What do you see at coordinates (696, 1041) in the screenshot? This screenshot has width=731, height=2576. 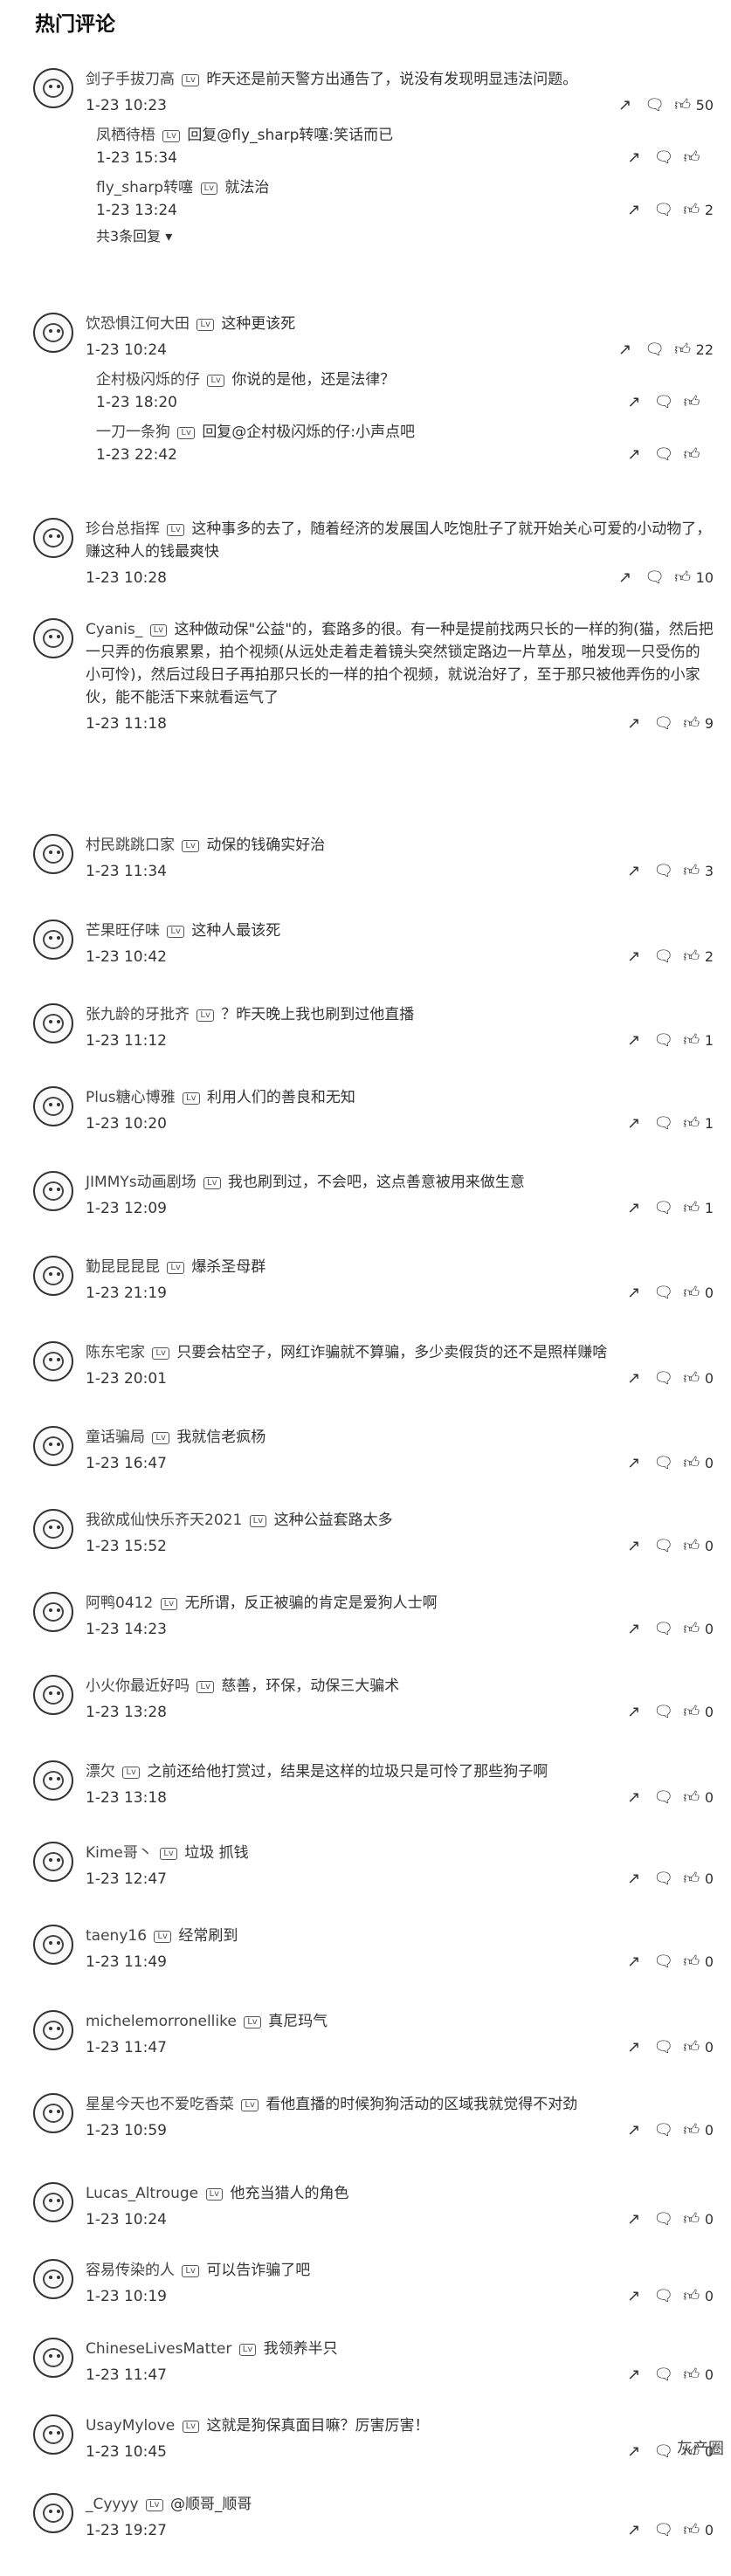 I see `like-button: 👍︎ 1` at bounding box center [696, 1041].